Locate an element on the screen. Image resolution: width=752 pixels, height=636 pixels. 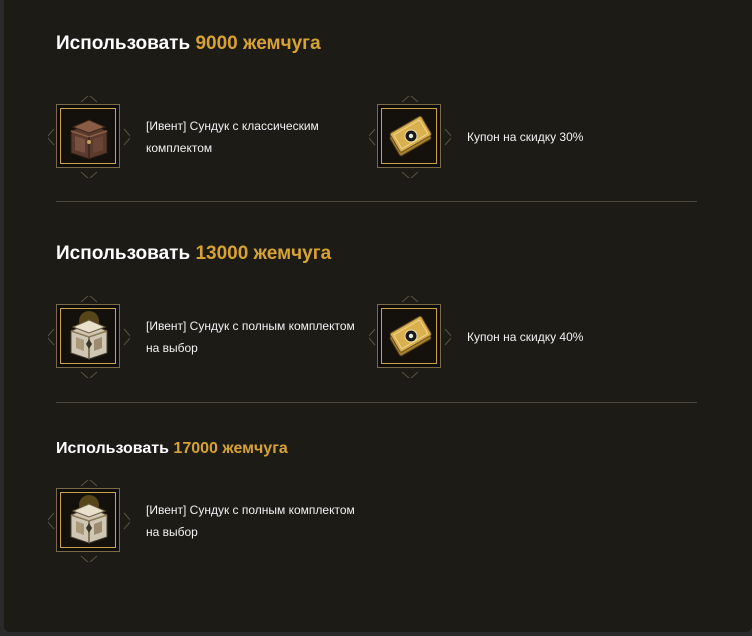
section-title-2: Использовать 13000 жемчуга is located at coordinates (193, 254).